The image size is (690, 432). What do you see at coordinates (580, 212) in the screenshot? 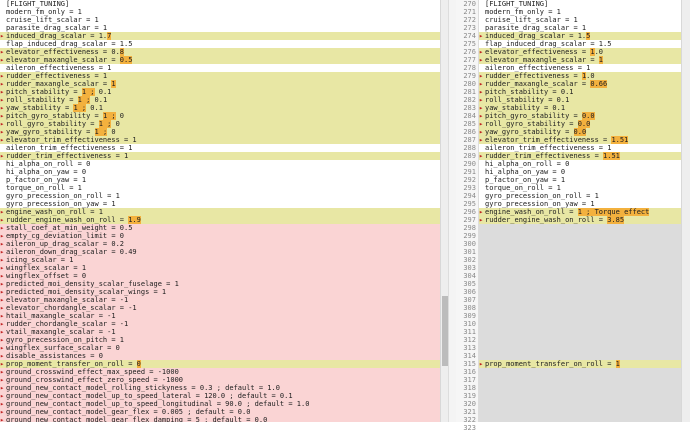
I see `right-code-line: ▸ engine_wash_on_roll = 1 ; Torque effect` at bounding box center [580, 212].